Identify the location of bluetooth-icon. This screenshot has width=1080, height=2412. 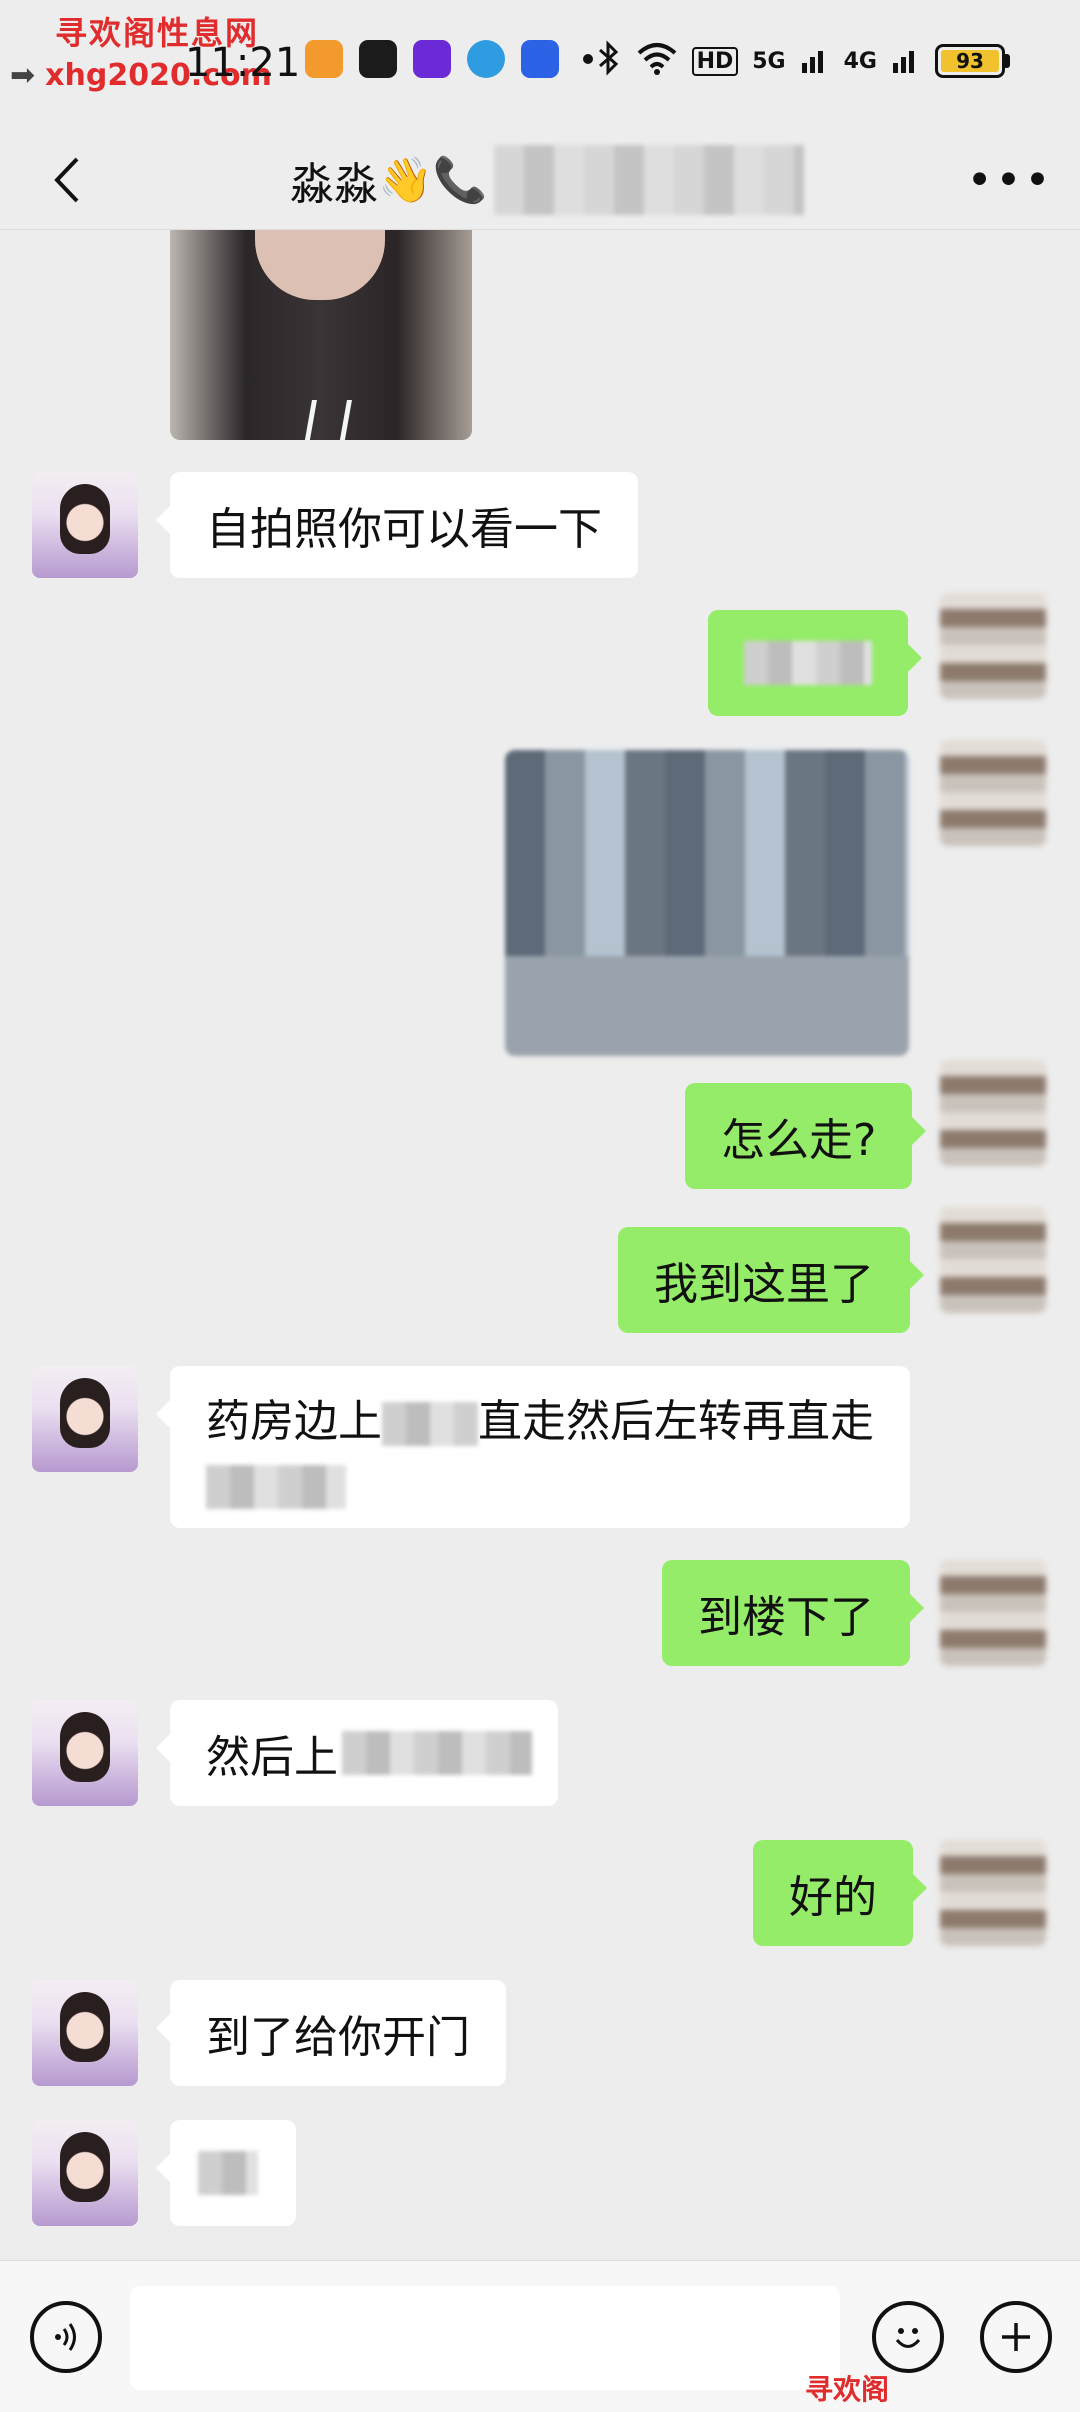
(609, 61).